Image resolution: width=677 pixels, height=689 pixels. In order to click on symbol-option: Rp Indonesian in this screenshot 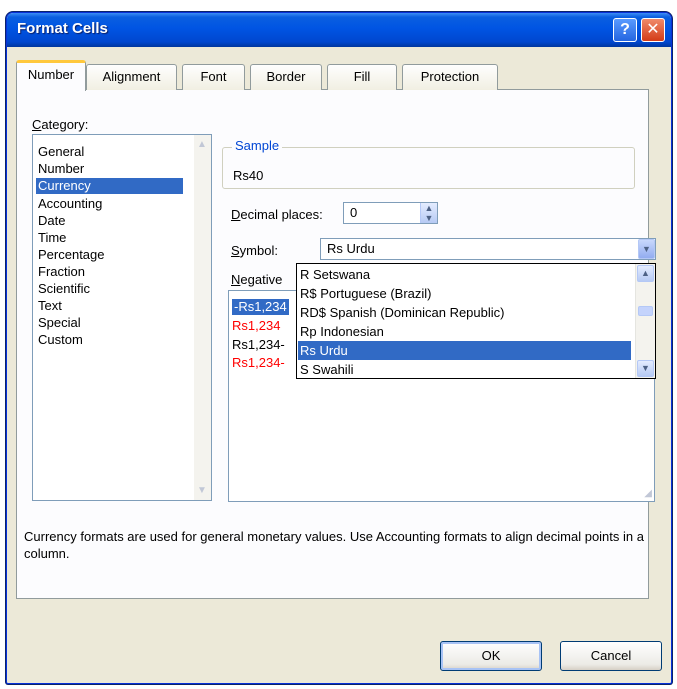, I will do `click(464, 331)`.